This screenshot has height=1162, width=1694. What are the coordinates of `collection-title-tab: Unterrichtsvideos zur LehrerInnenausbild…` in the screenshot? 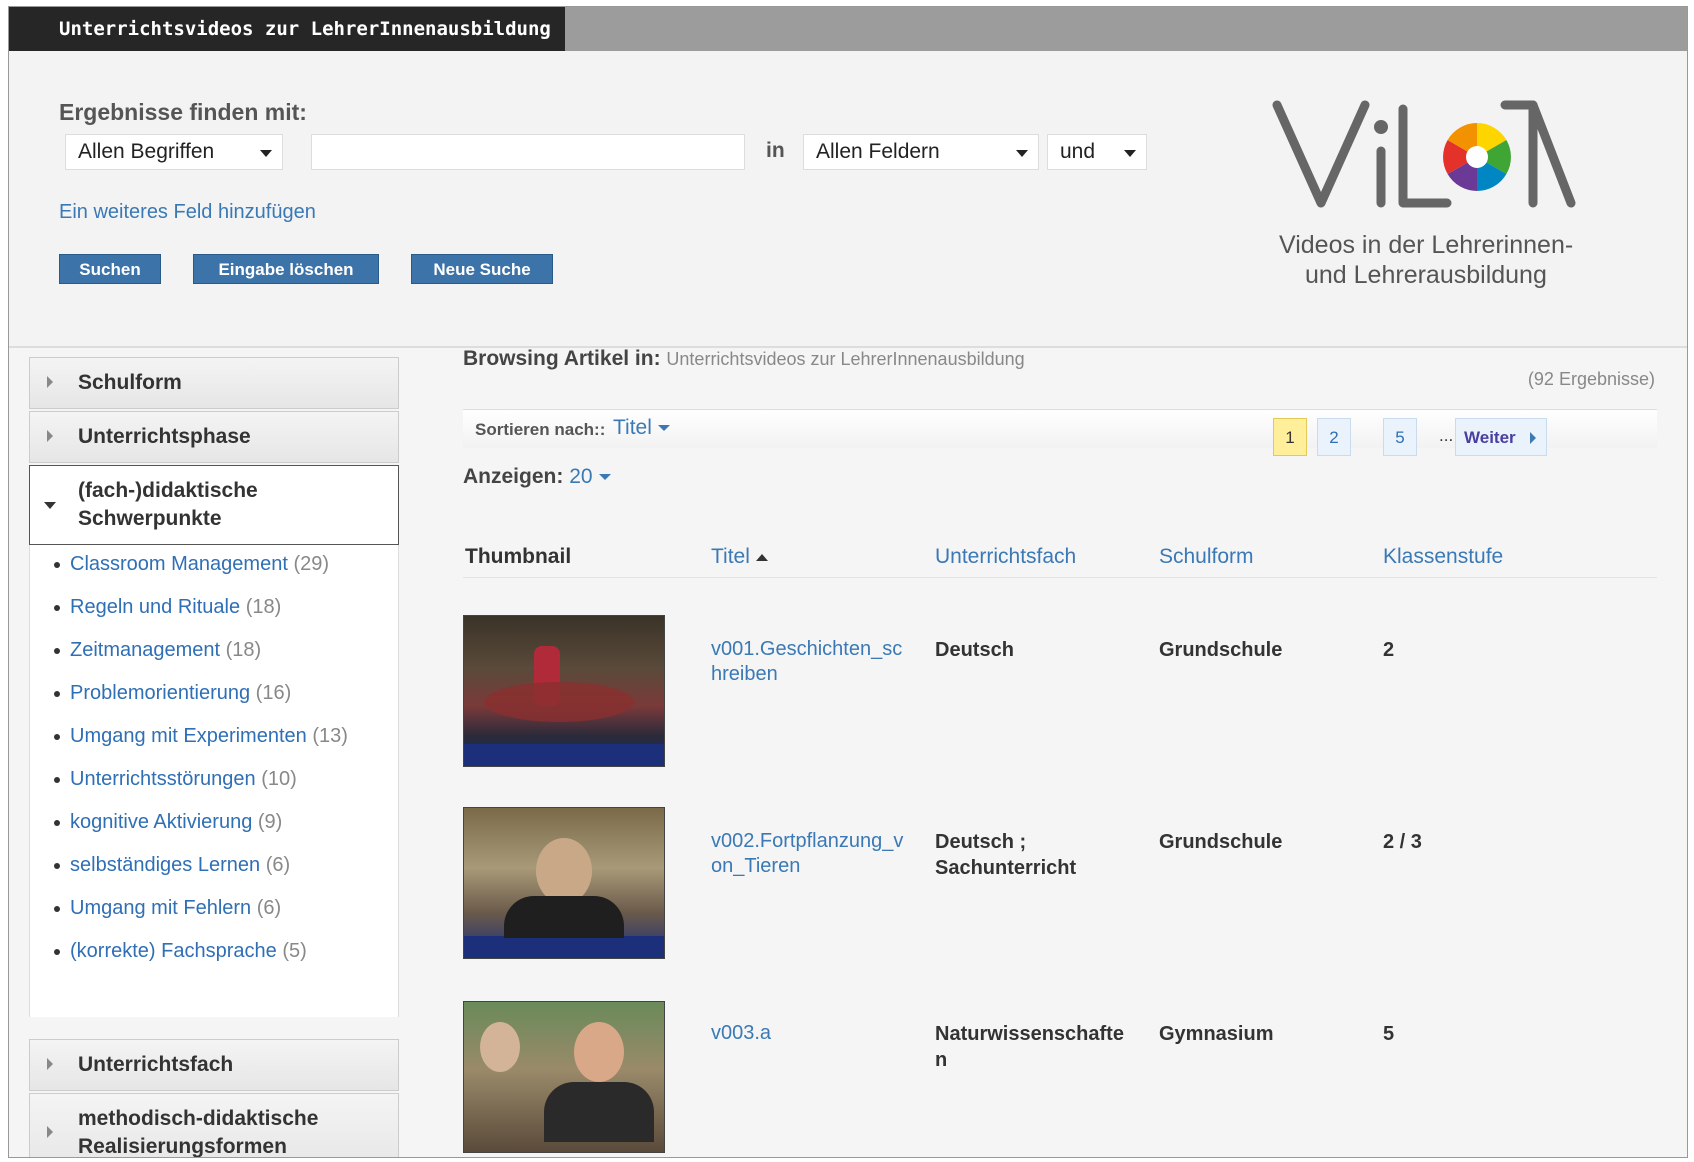 It's located at (287, 29).